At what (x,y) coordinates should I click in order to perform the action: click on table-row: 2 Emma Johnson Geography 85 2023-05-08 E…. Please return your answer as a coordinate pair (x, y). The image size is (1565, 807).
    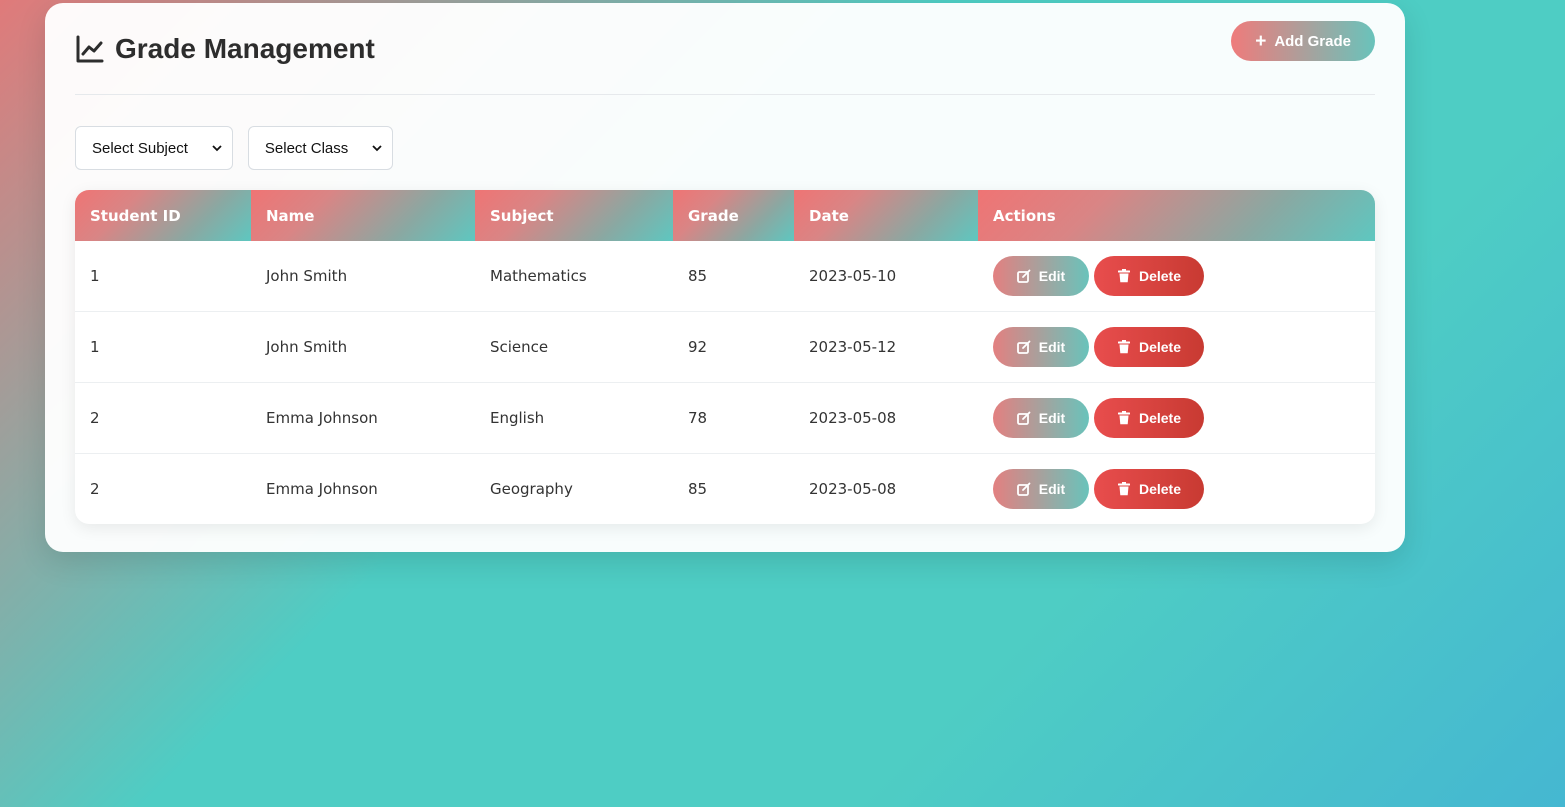
    Looking at the image, I should click on (725, 488).